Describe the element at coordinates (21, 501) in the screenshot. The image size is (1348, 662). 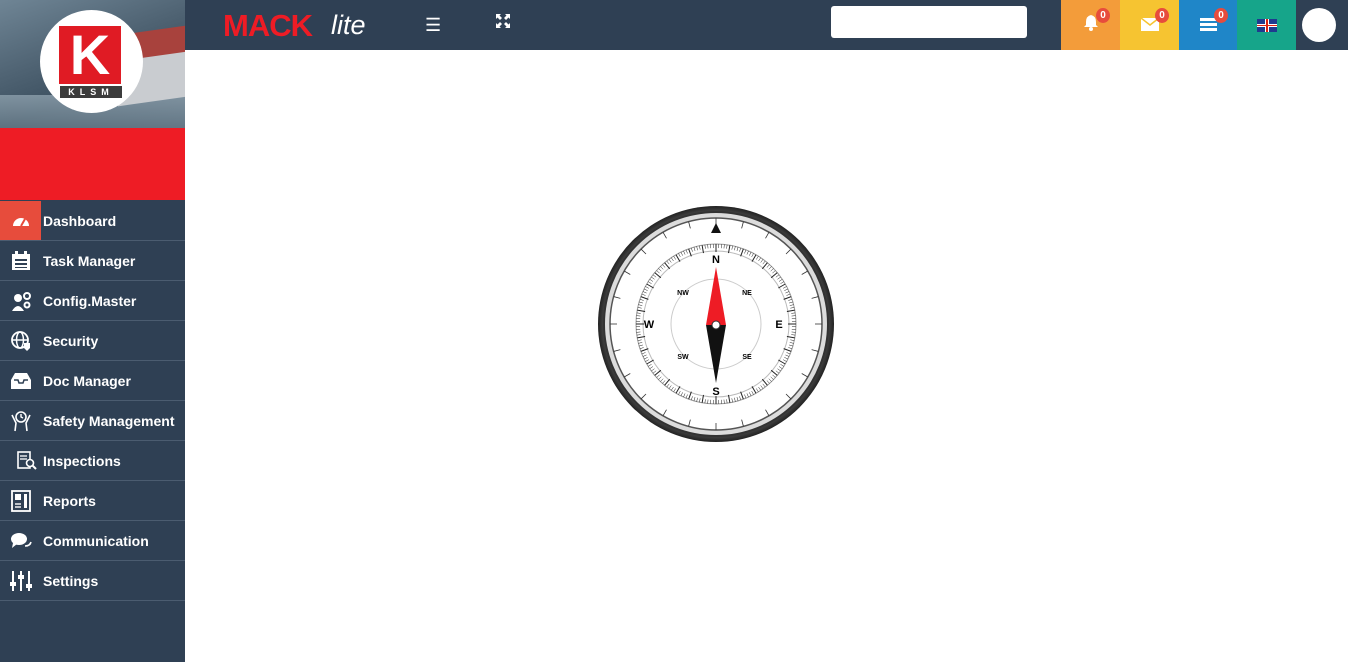
I see `report-icon` at that location.